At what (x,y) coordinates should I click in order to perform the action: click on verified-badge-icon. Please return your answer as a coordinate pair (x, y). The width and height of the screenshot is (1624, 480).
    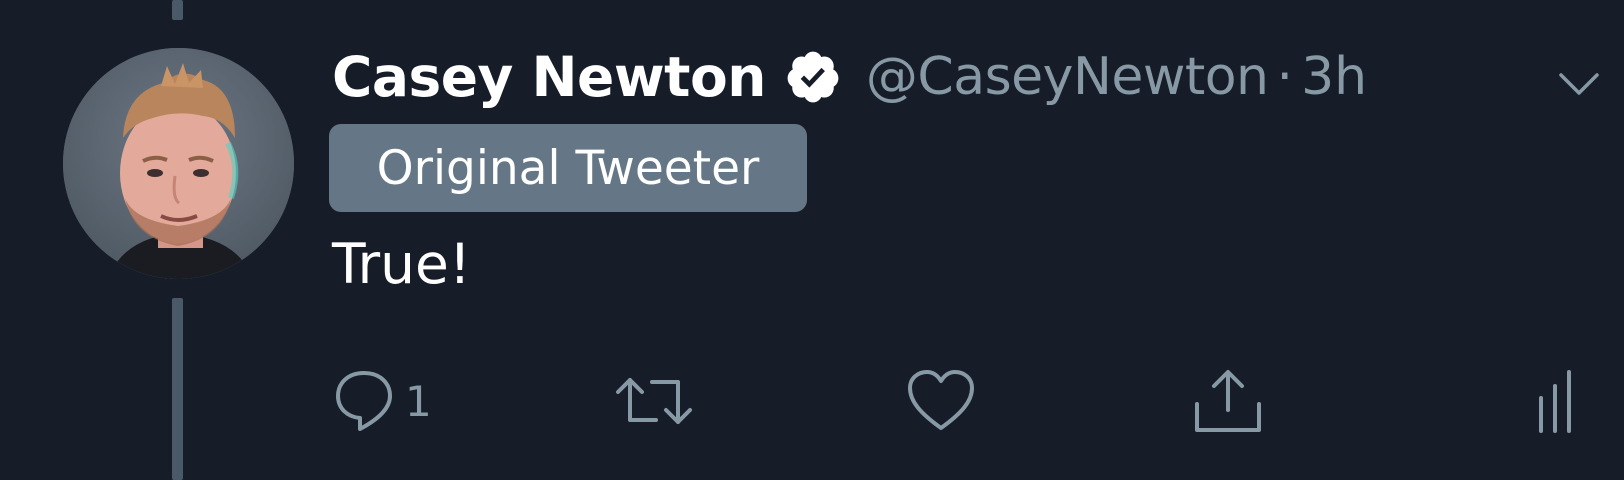
    Looking at the image, I should click on (813, 77).